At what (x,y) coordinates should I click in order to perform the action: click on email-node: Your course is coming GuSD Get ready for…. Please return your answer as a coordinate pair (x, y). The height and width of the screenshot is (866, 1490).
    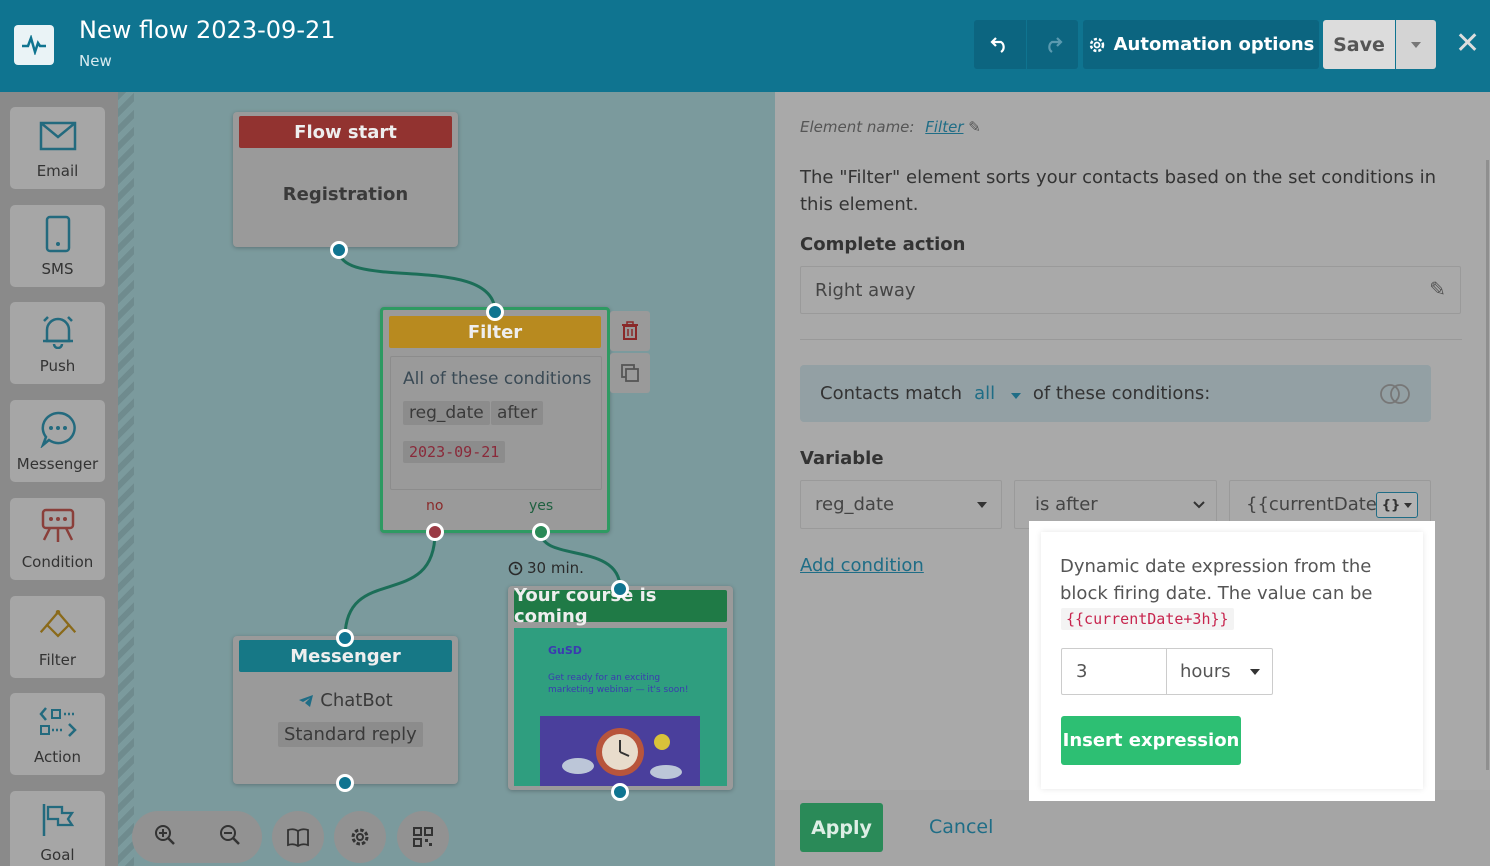
    Looking at the image, I should click on (620, 687).